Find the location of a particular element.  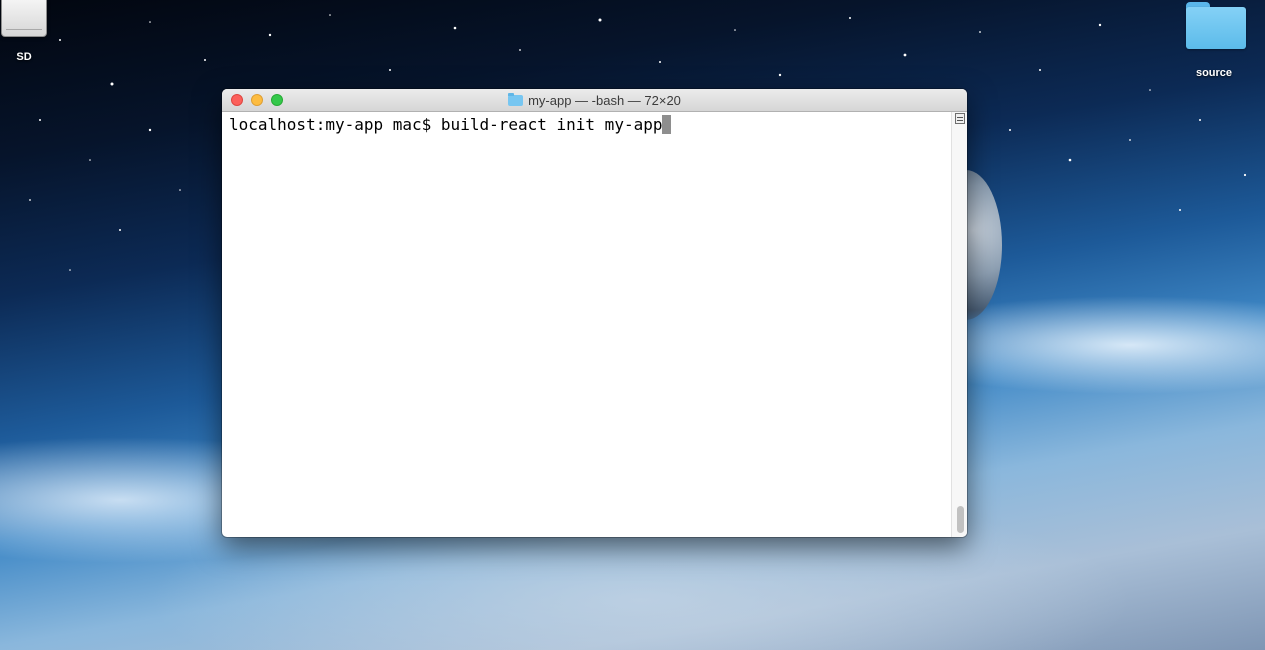

sd-card-drive-icon is located at coordinates (24, 18).